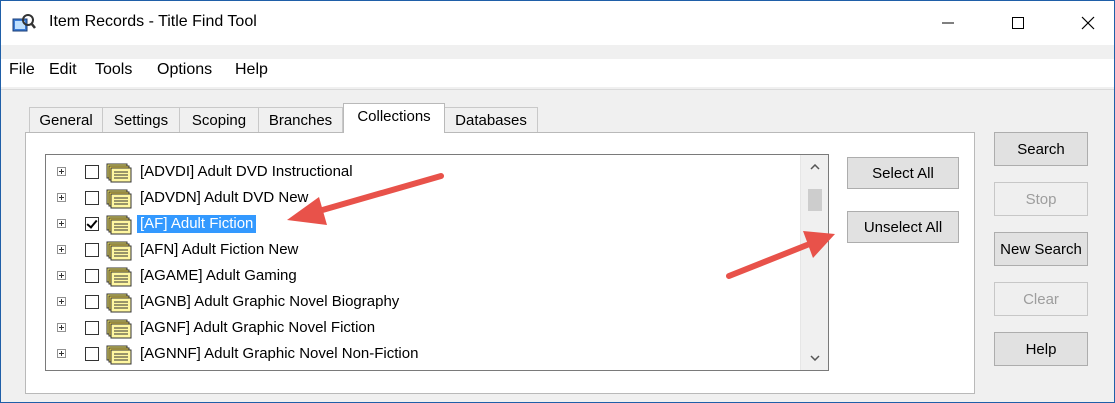  What do you see at coordinates (557, 23) in the screenshot?
I see `title-bar: Item Records - Title Find Tool` at bounding box center [557, 23].